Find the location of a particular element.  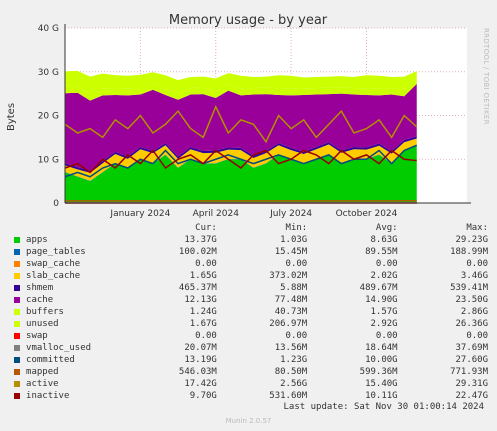

legend-name: page_tables is located at coordinates (56, 252).